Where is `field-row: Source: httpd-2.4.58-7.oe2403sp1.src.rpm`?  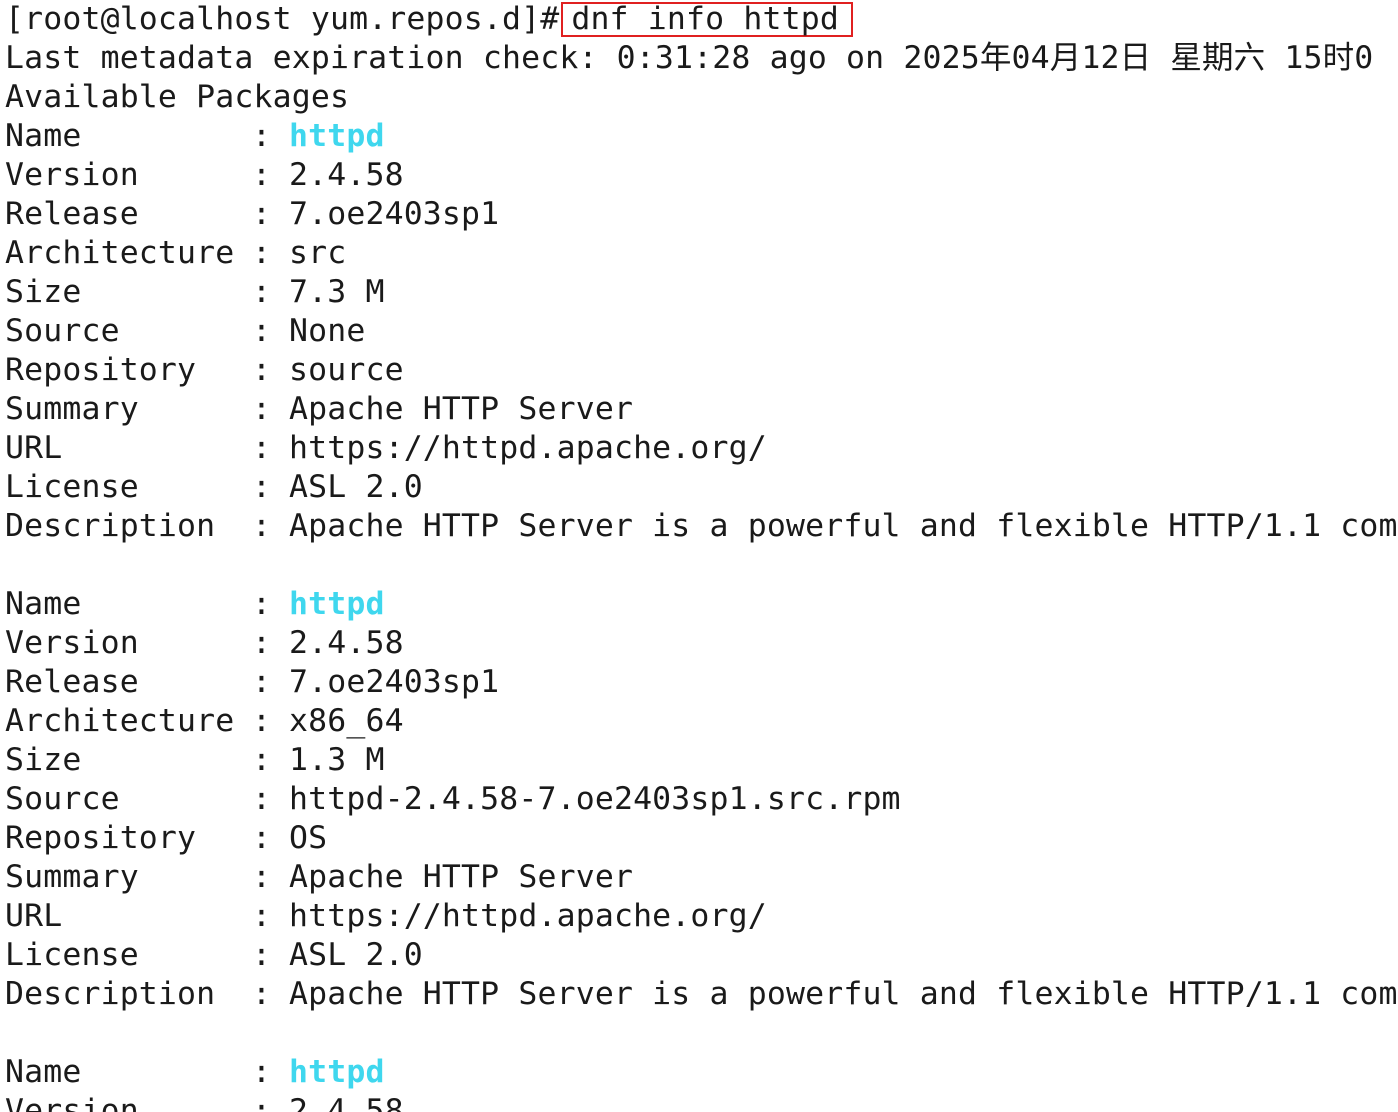
field-row: Source: httpd-2.4.58-7.oe2403sp1.src.rpm is located at coordinates (453, 799).